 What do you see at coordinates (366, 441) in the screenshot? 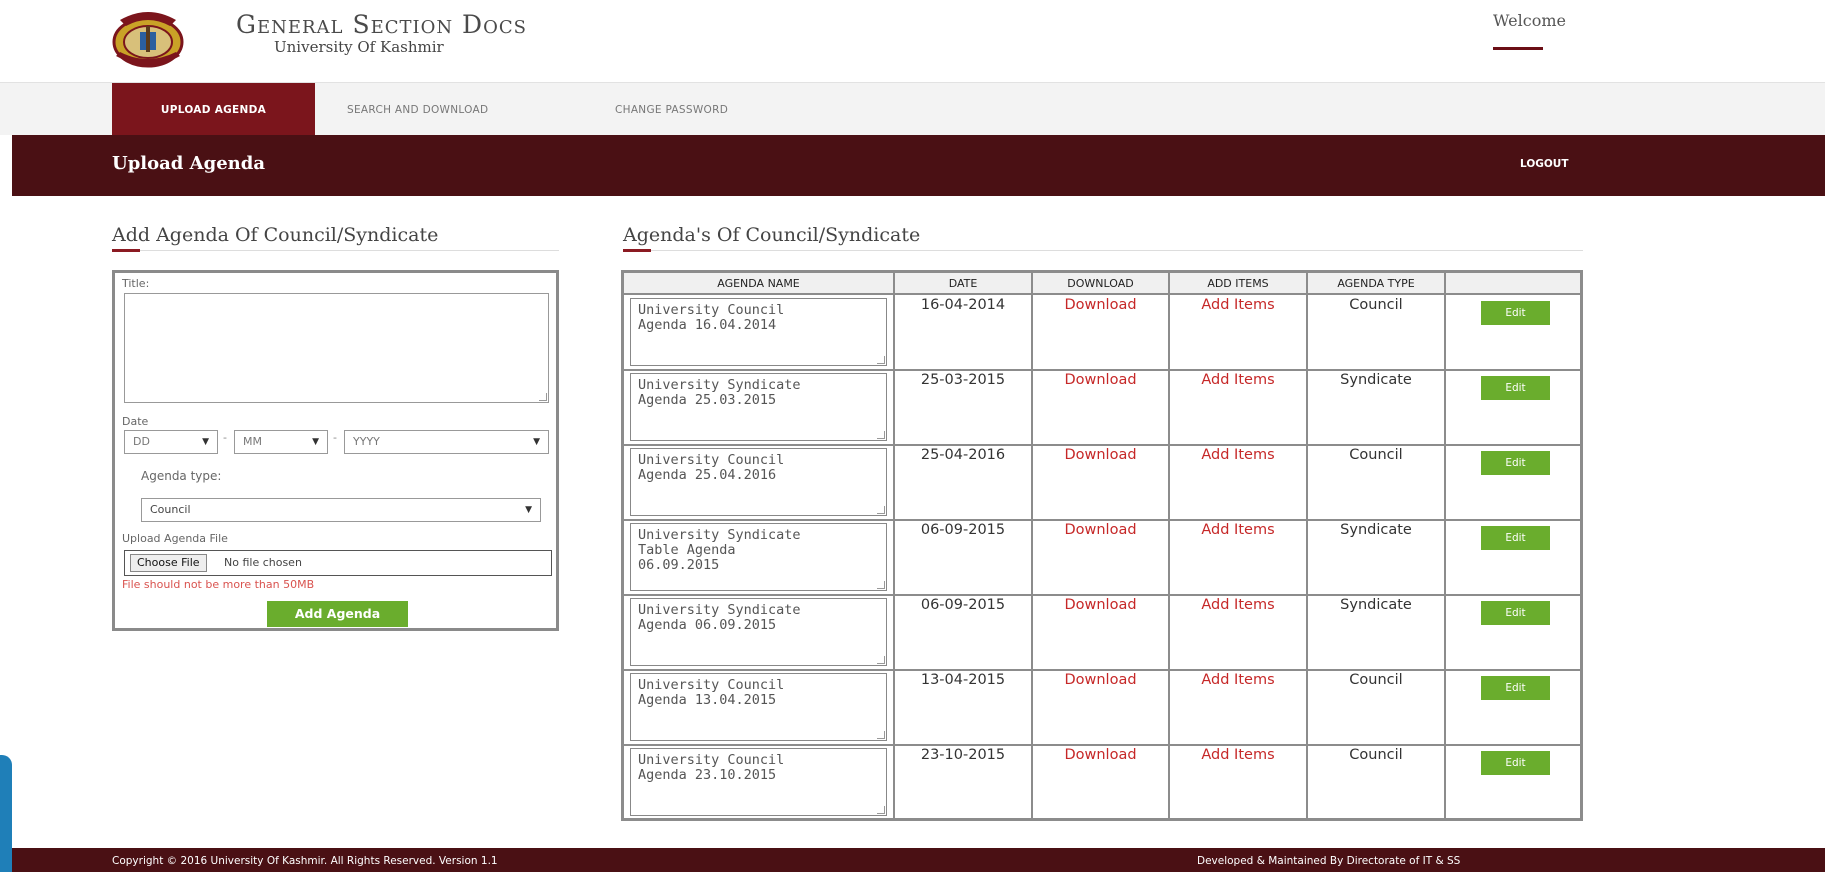
I see `year-select-value: YYYY` at bounding box center [366, 441].